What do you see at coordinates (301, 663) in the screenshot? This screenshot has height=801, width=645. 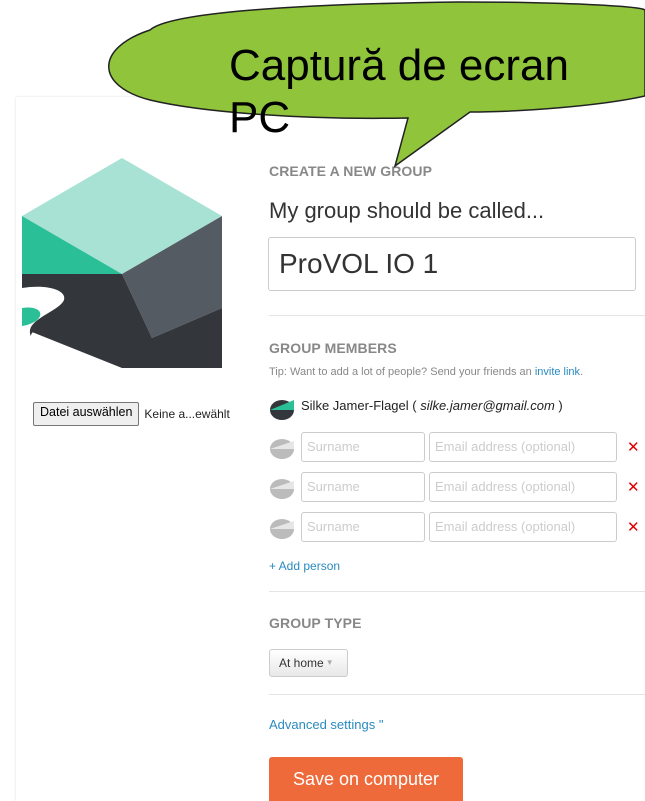 I see `group-type-value: At home` at bounding box center [301, 663].